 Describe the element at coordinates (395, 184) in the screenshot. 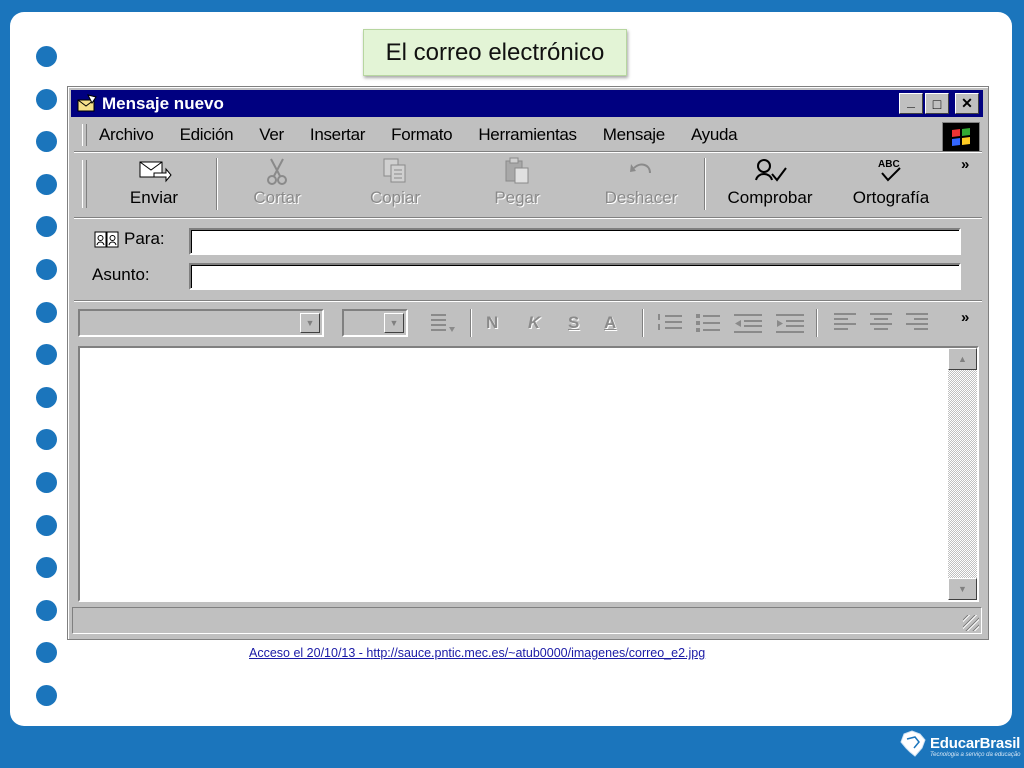

I see `copy-button: Copiar` at that location.